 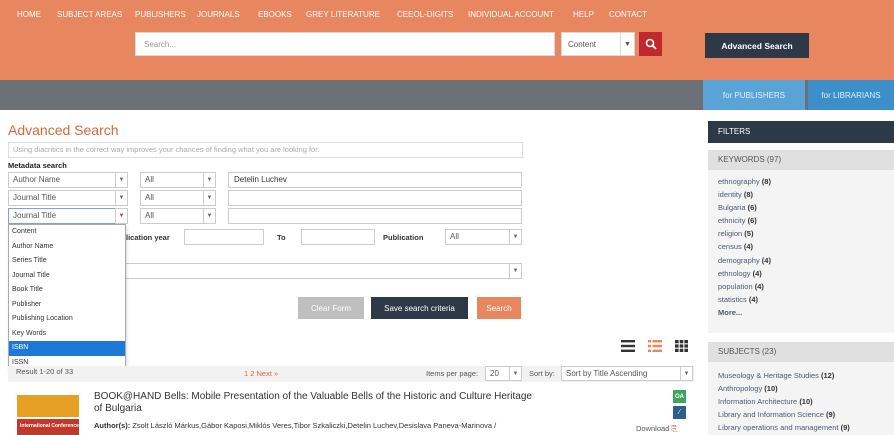 What do you see at coordinates (403, 237) in the screenshot?
I see `publication-label: Publication` at bounding box center [403, 237].